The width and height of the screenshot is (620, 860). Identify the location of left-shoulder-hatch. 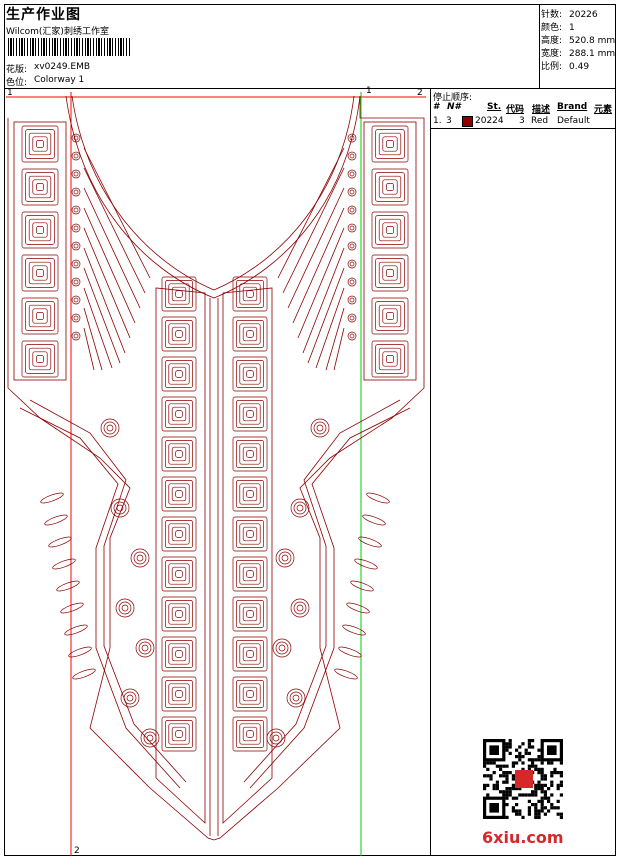
(117, 259).